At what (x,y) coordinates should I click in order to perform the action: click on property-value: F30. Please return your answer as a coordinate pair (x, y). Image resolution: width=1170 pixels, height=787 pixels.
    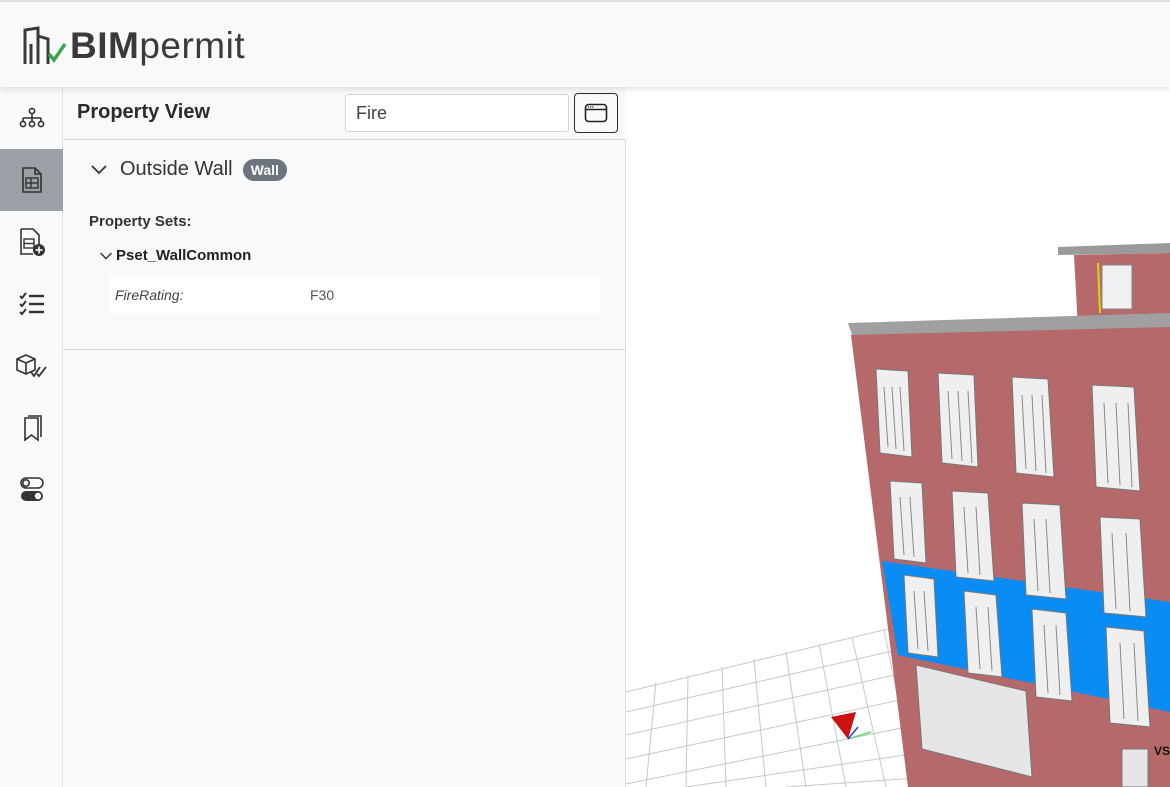
    Looking at the image, I should click on (322, 295).